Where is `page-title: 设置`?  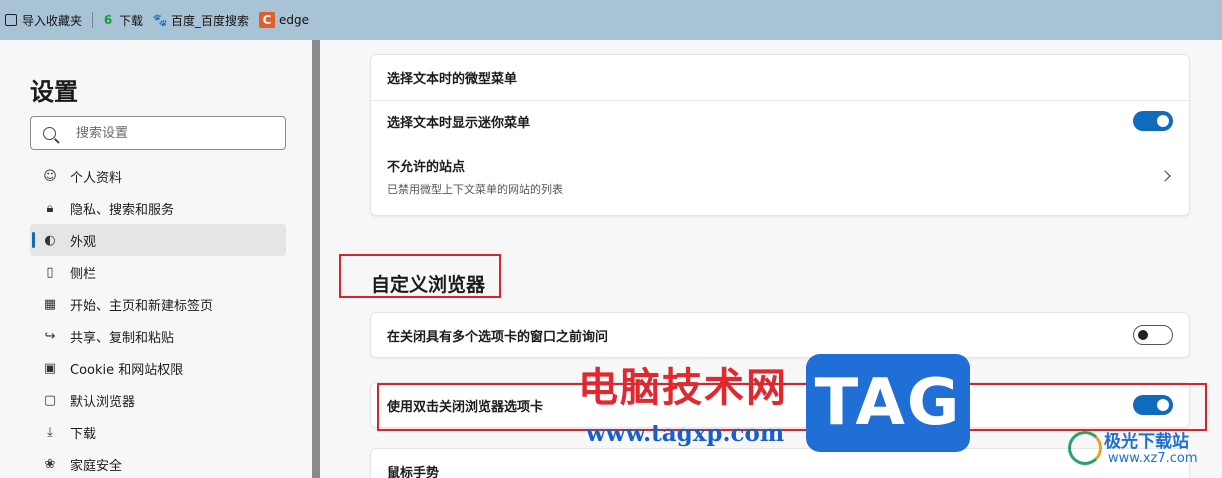
page-title: 设置 is located at coordinates (54, 92).